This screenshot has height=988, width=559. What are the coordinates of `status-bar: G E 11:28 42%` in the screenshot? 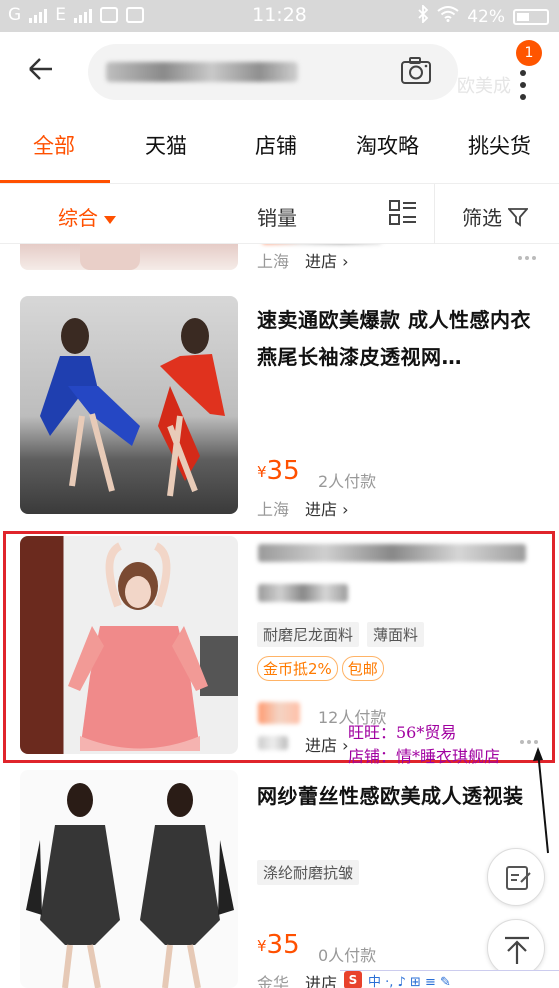 It's located at (279, 16).